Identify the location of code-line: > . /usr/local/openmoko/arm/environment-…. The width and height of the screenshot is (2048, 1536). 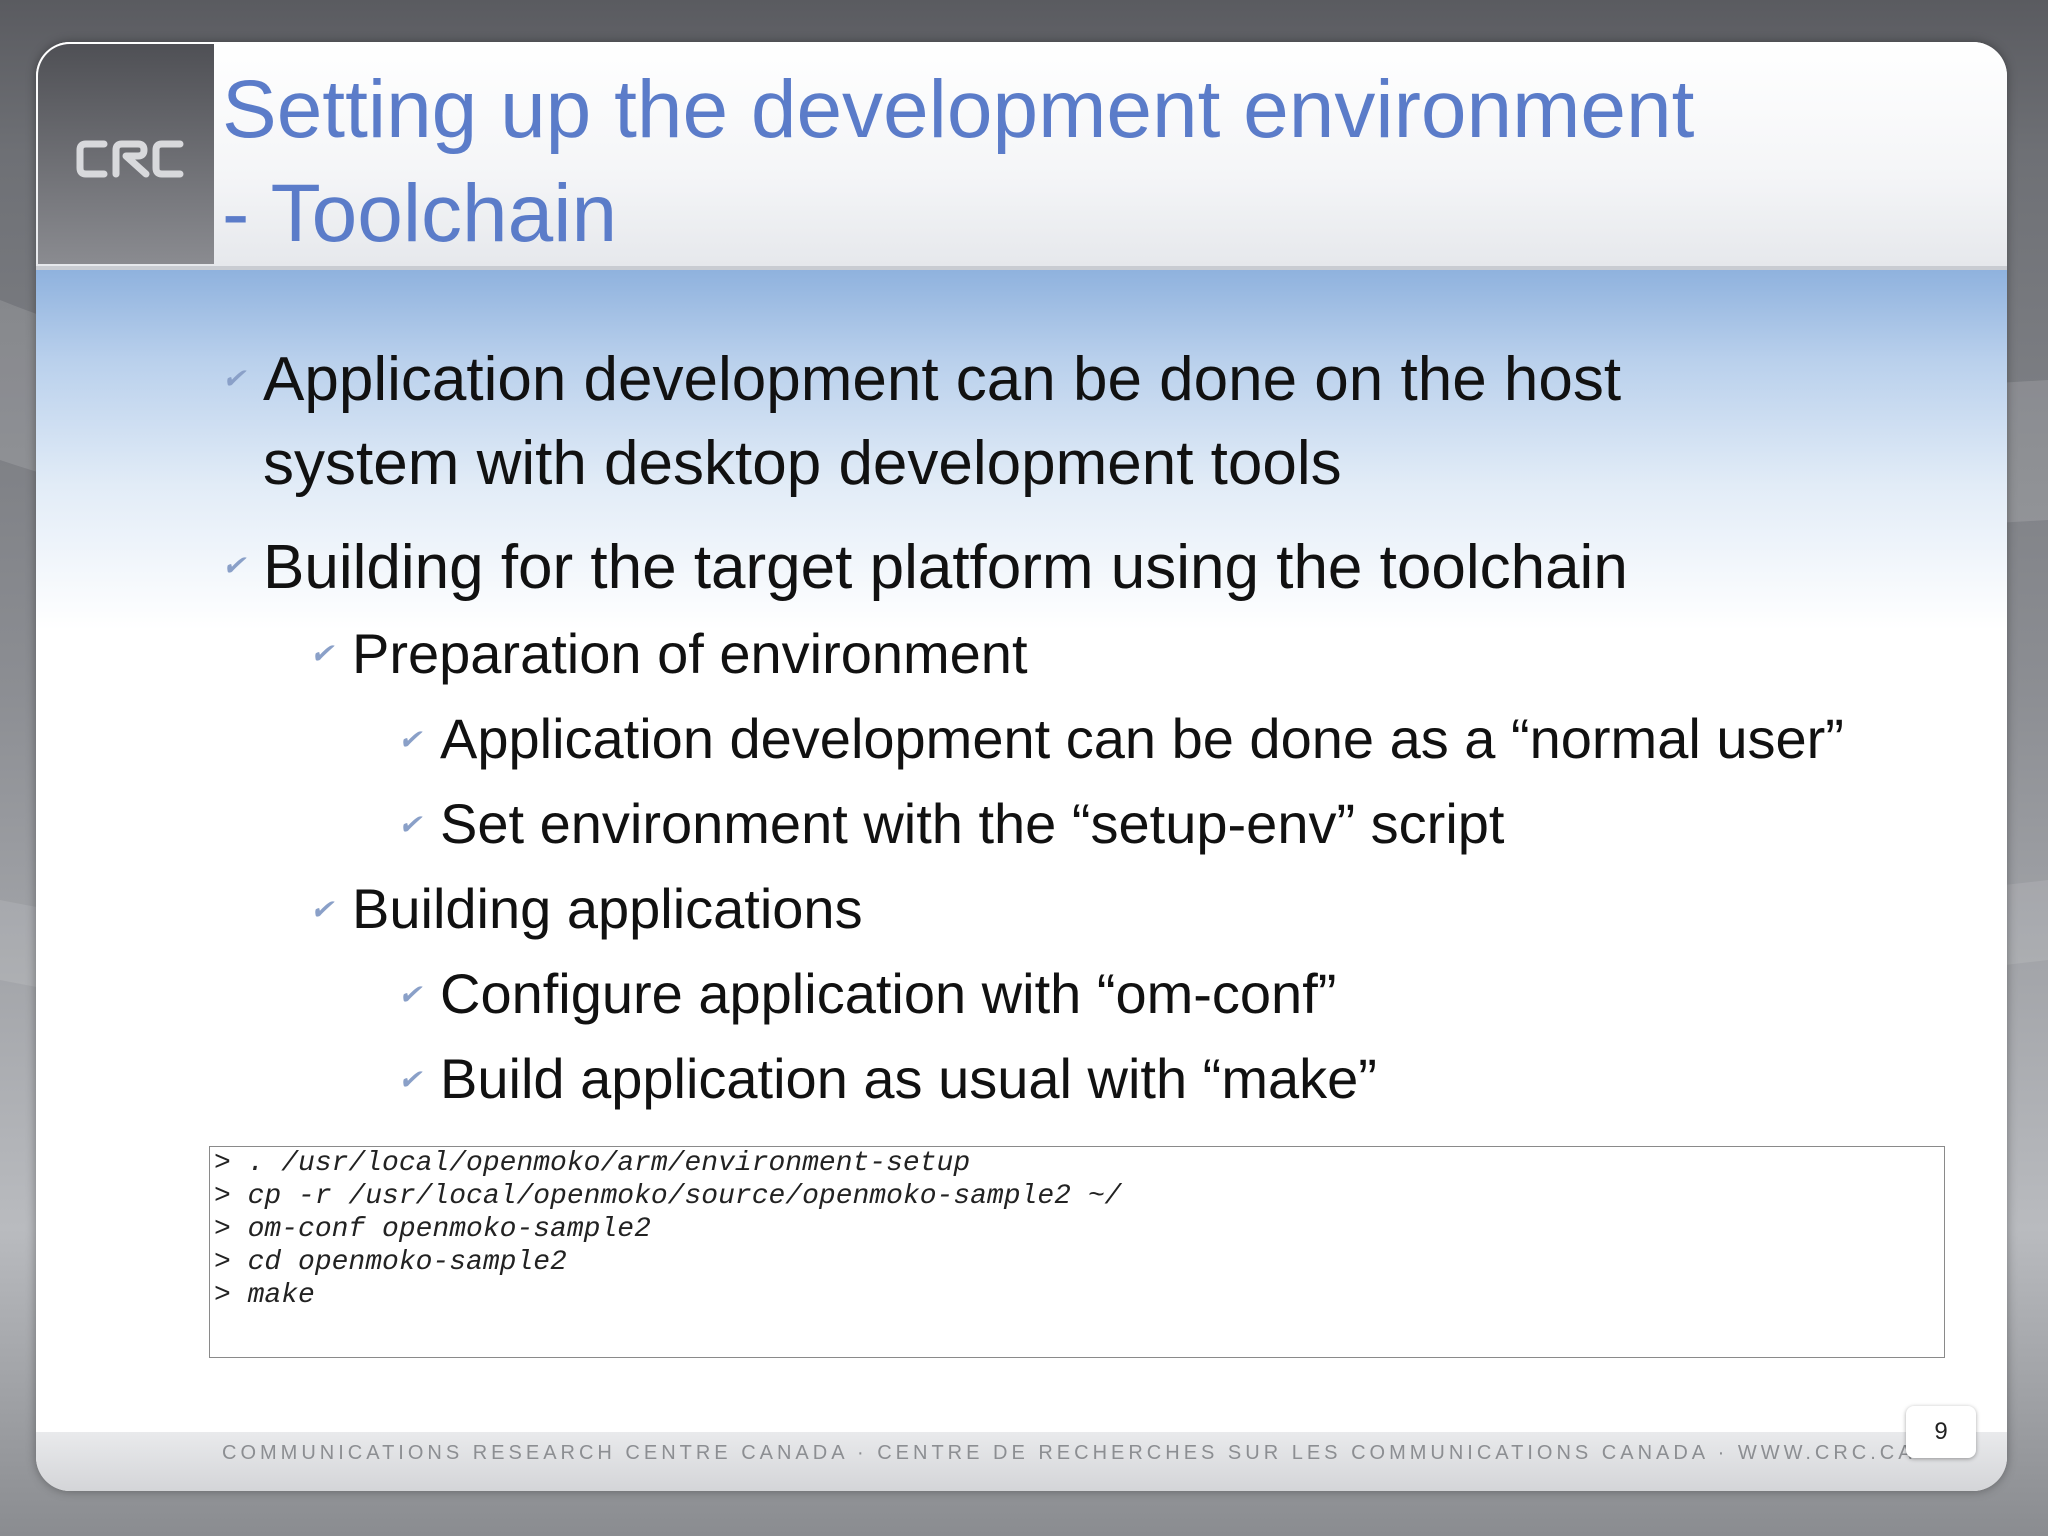
(592, 1163).